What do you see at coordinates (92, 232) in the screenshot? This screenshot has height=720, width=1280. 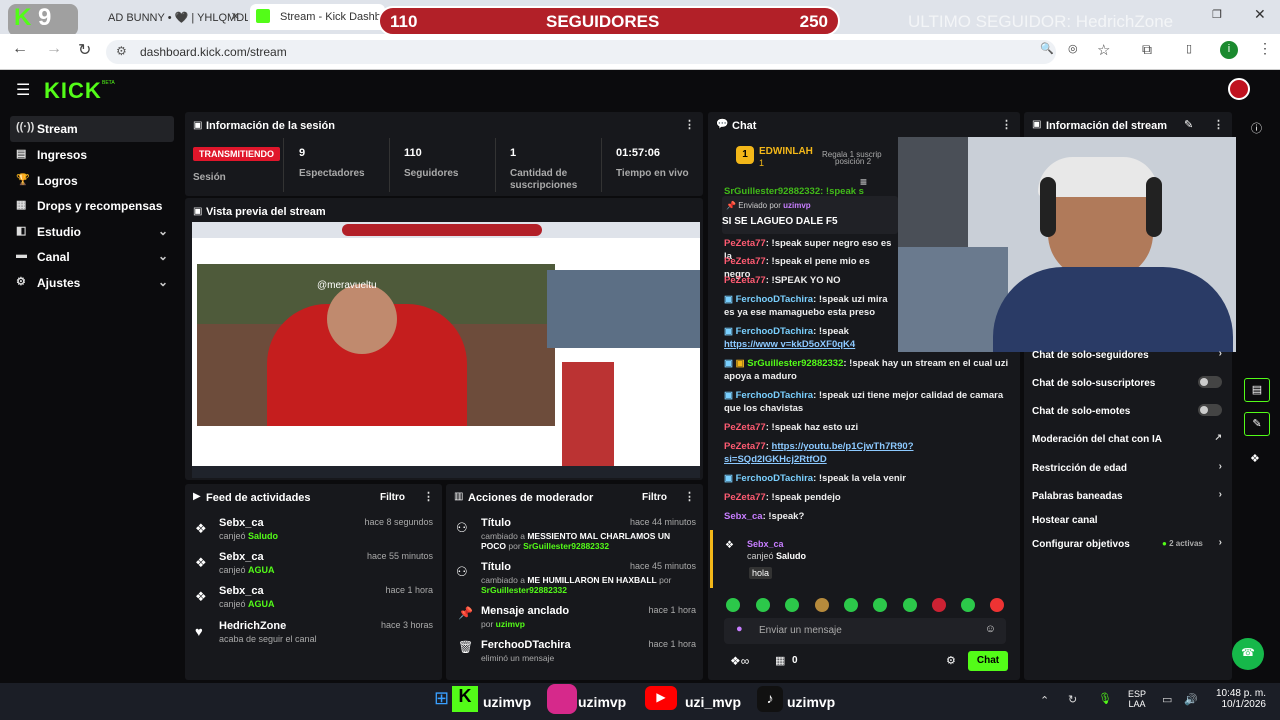 I see `sidebar-item-estudio: ◧ Estudio ⌄` at bounding box center [92, 232].